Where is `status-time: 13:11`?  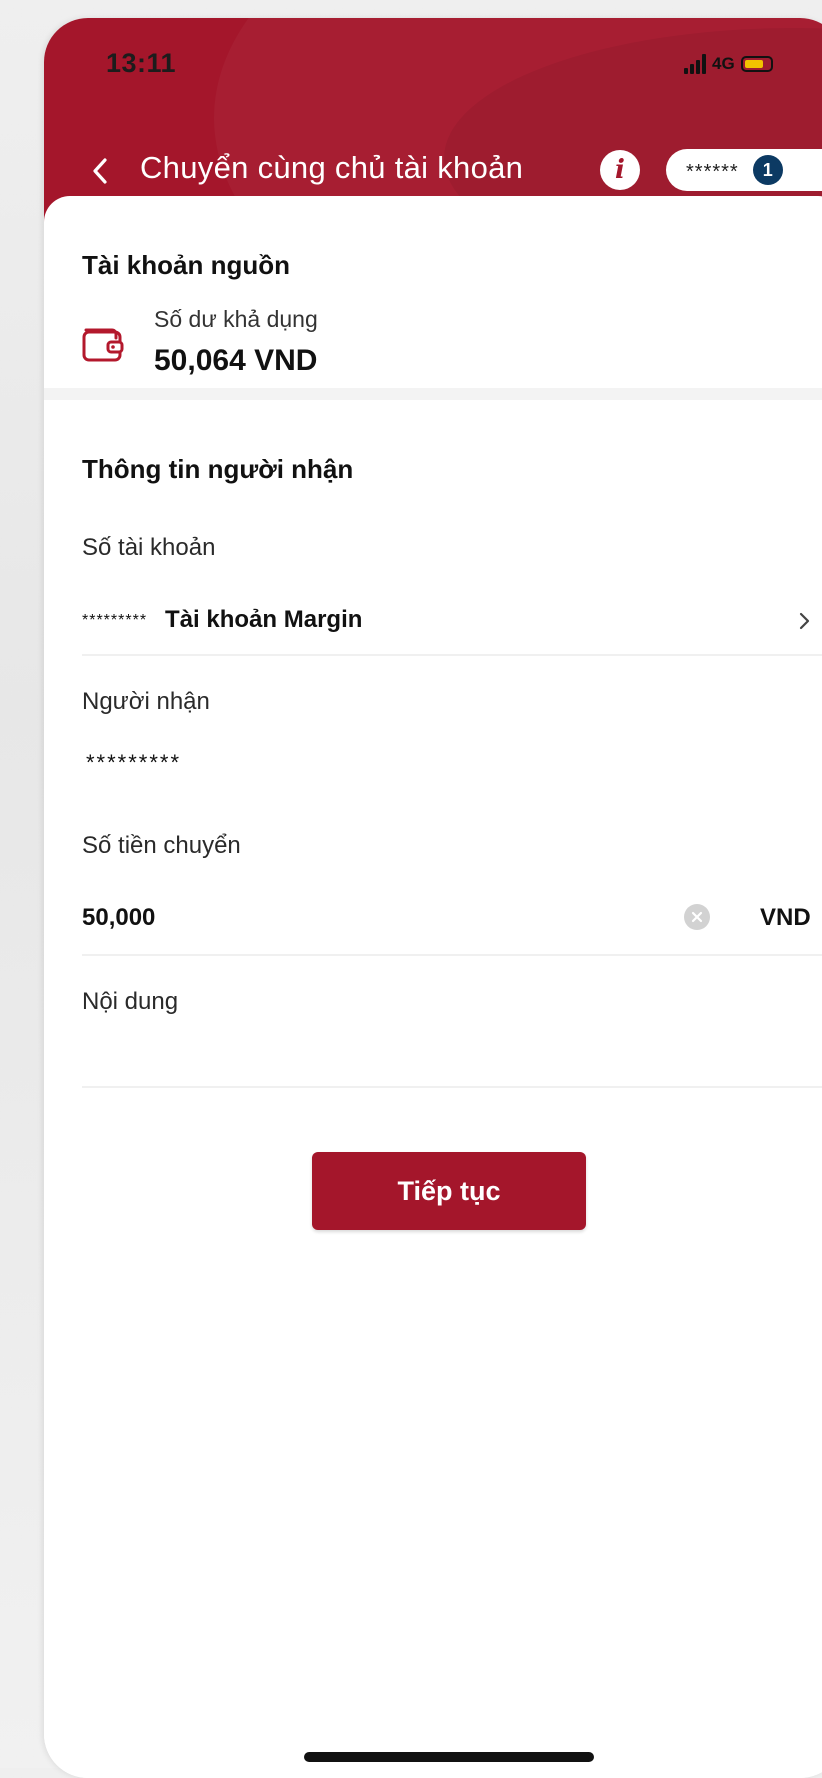
status-time: 13:11 is located at coordinates (141, 63).